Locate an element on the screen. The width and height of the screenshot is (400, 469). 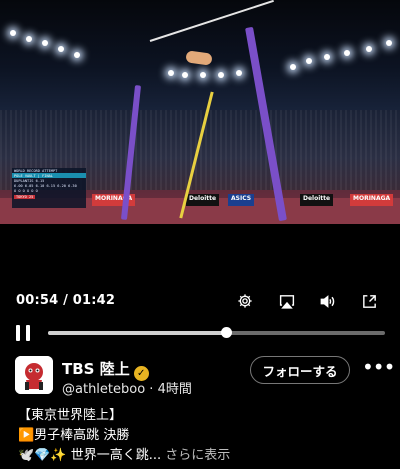
gear-icon is located at coordinates (245, 301).